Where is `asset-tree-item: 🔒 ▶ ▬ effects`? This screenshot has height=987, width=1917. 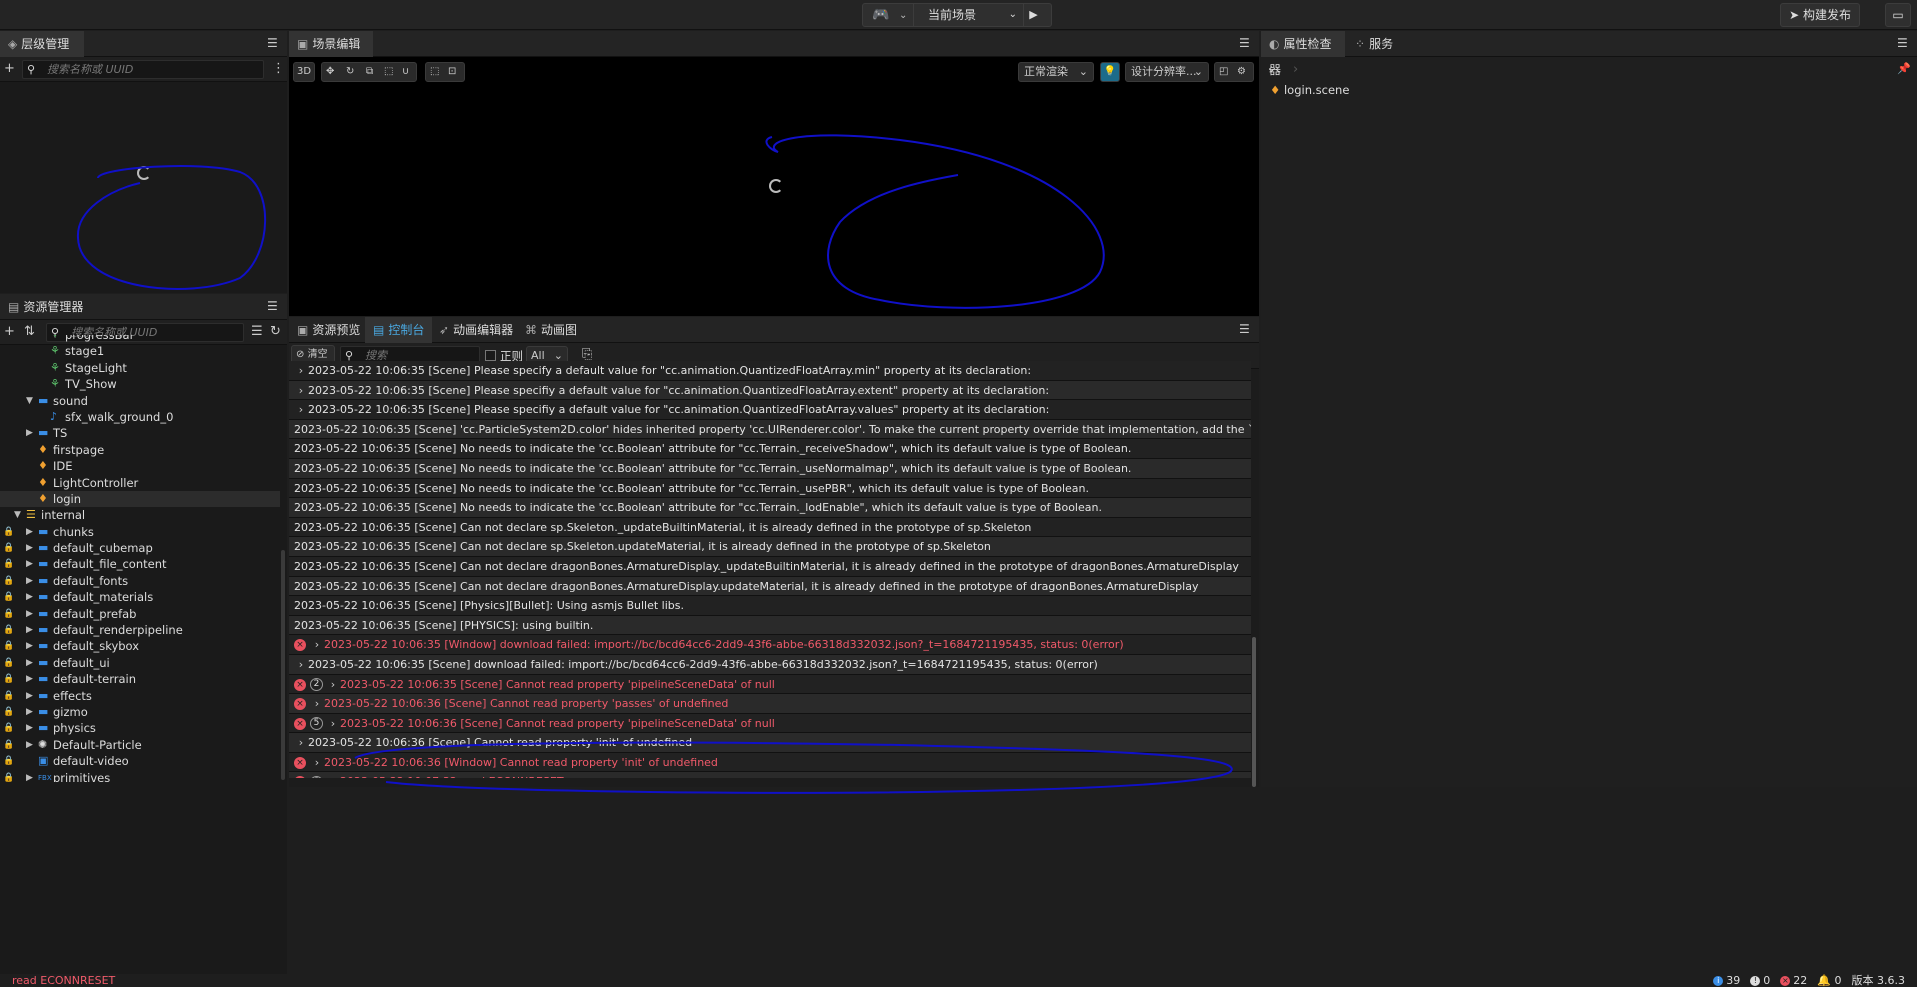 asset-tree-item: 🔒 ▶ ▬ effects is located at coordinates (140, 696).